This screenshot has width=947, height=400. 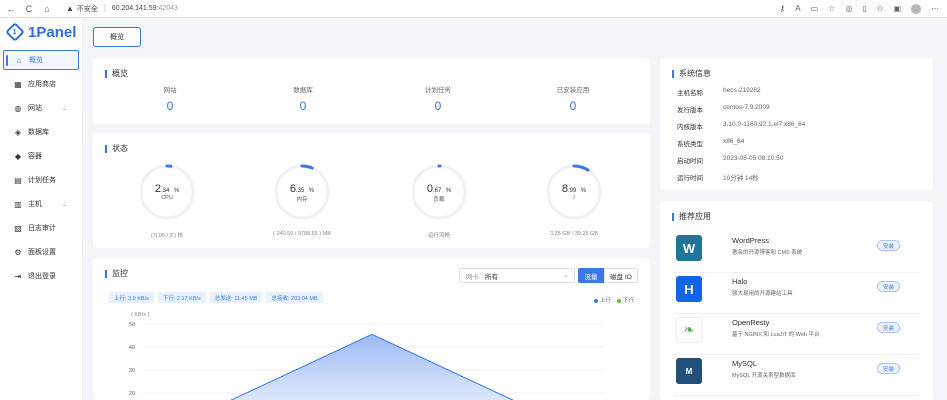 What do you see at coordinates (18, 108) in the screenshot?
I see `globe-icon: ◍` at bounding box center [18, 108].